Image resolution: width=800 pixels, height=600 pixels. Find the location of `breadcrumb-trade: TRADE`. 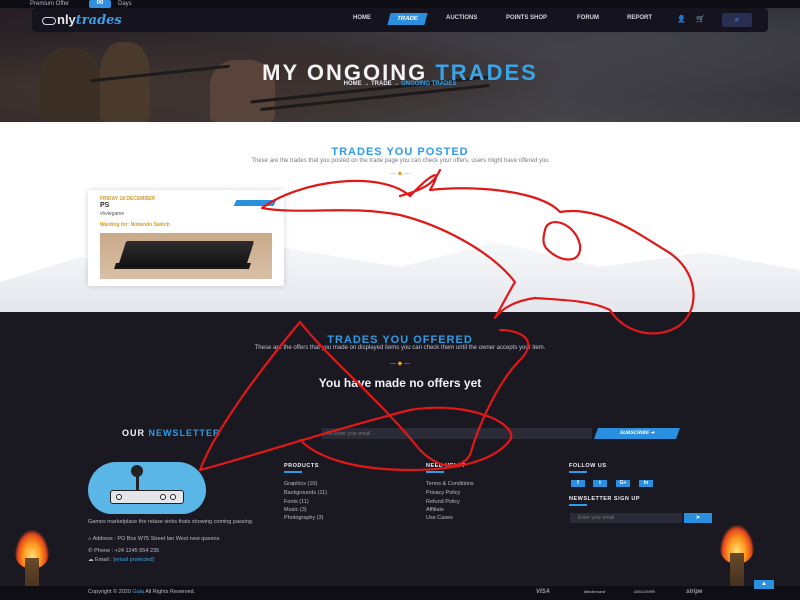

breadcrumb-trade: TRADE is located at coordinates (381, 84).